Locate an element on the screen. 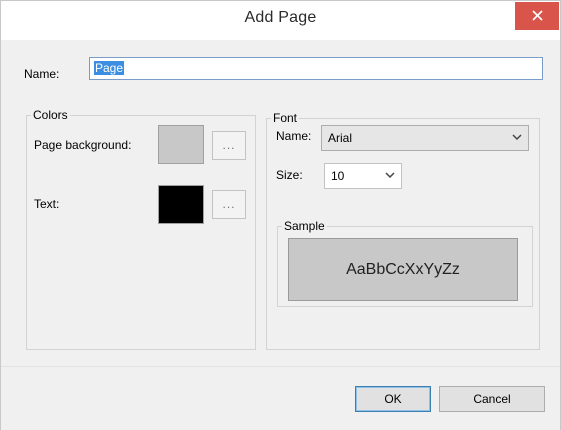 Image resolution: width=561 pixels, height=430 pixels. close-button is located at coordinates (537, 16).